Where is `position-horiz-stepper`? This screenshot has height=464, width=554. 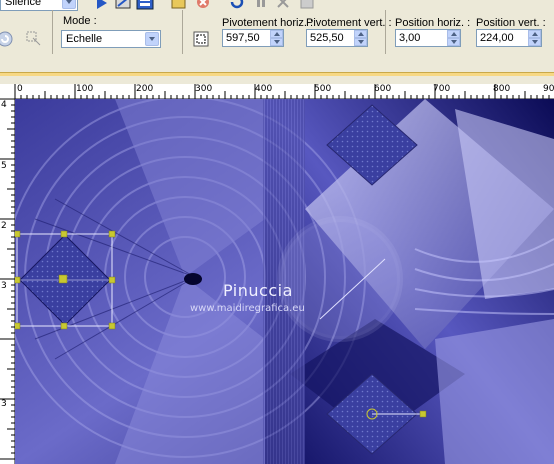 position-horiz-stepper is located at coordinates (453, 38).